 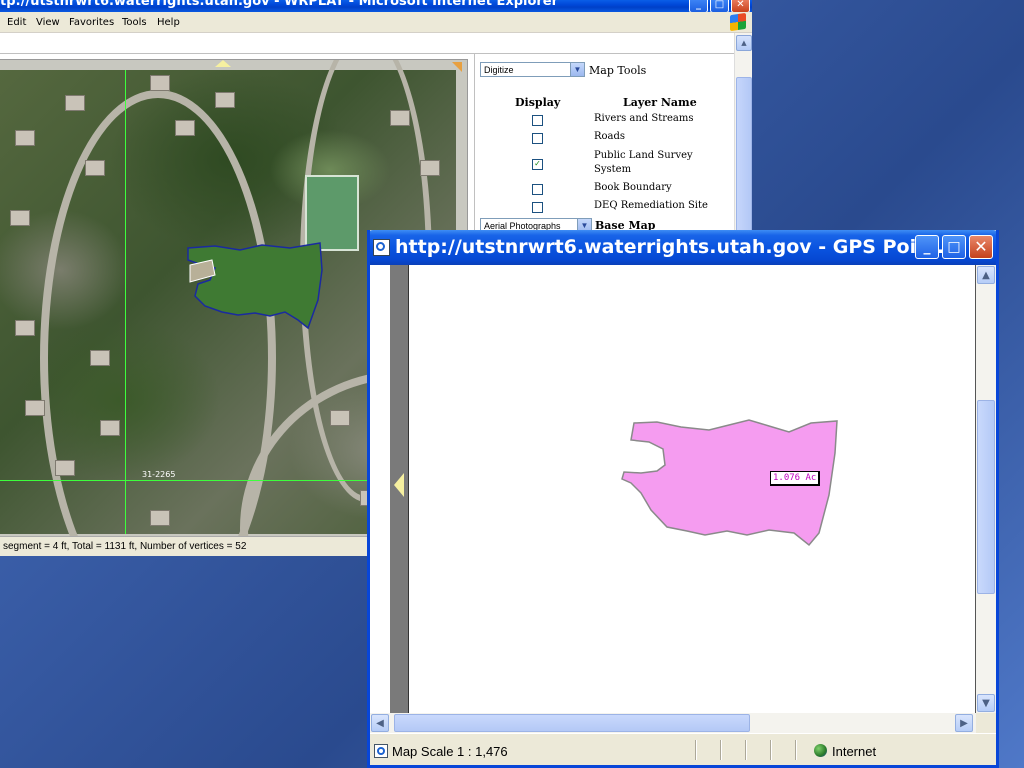 I want to click on plss-grid-line, so click(x=125, y=302).